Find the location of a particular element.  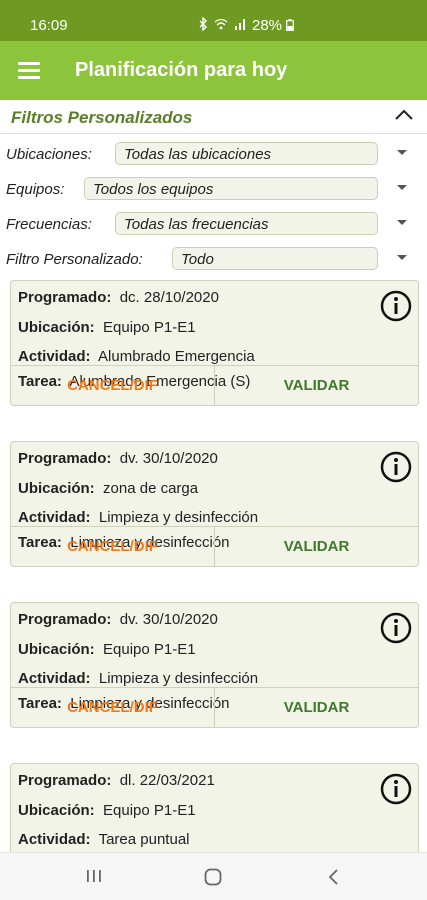

programado-line: Programado: dl. 22/03/2021 is located at coordinates (116, 780).